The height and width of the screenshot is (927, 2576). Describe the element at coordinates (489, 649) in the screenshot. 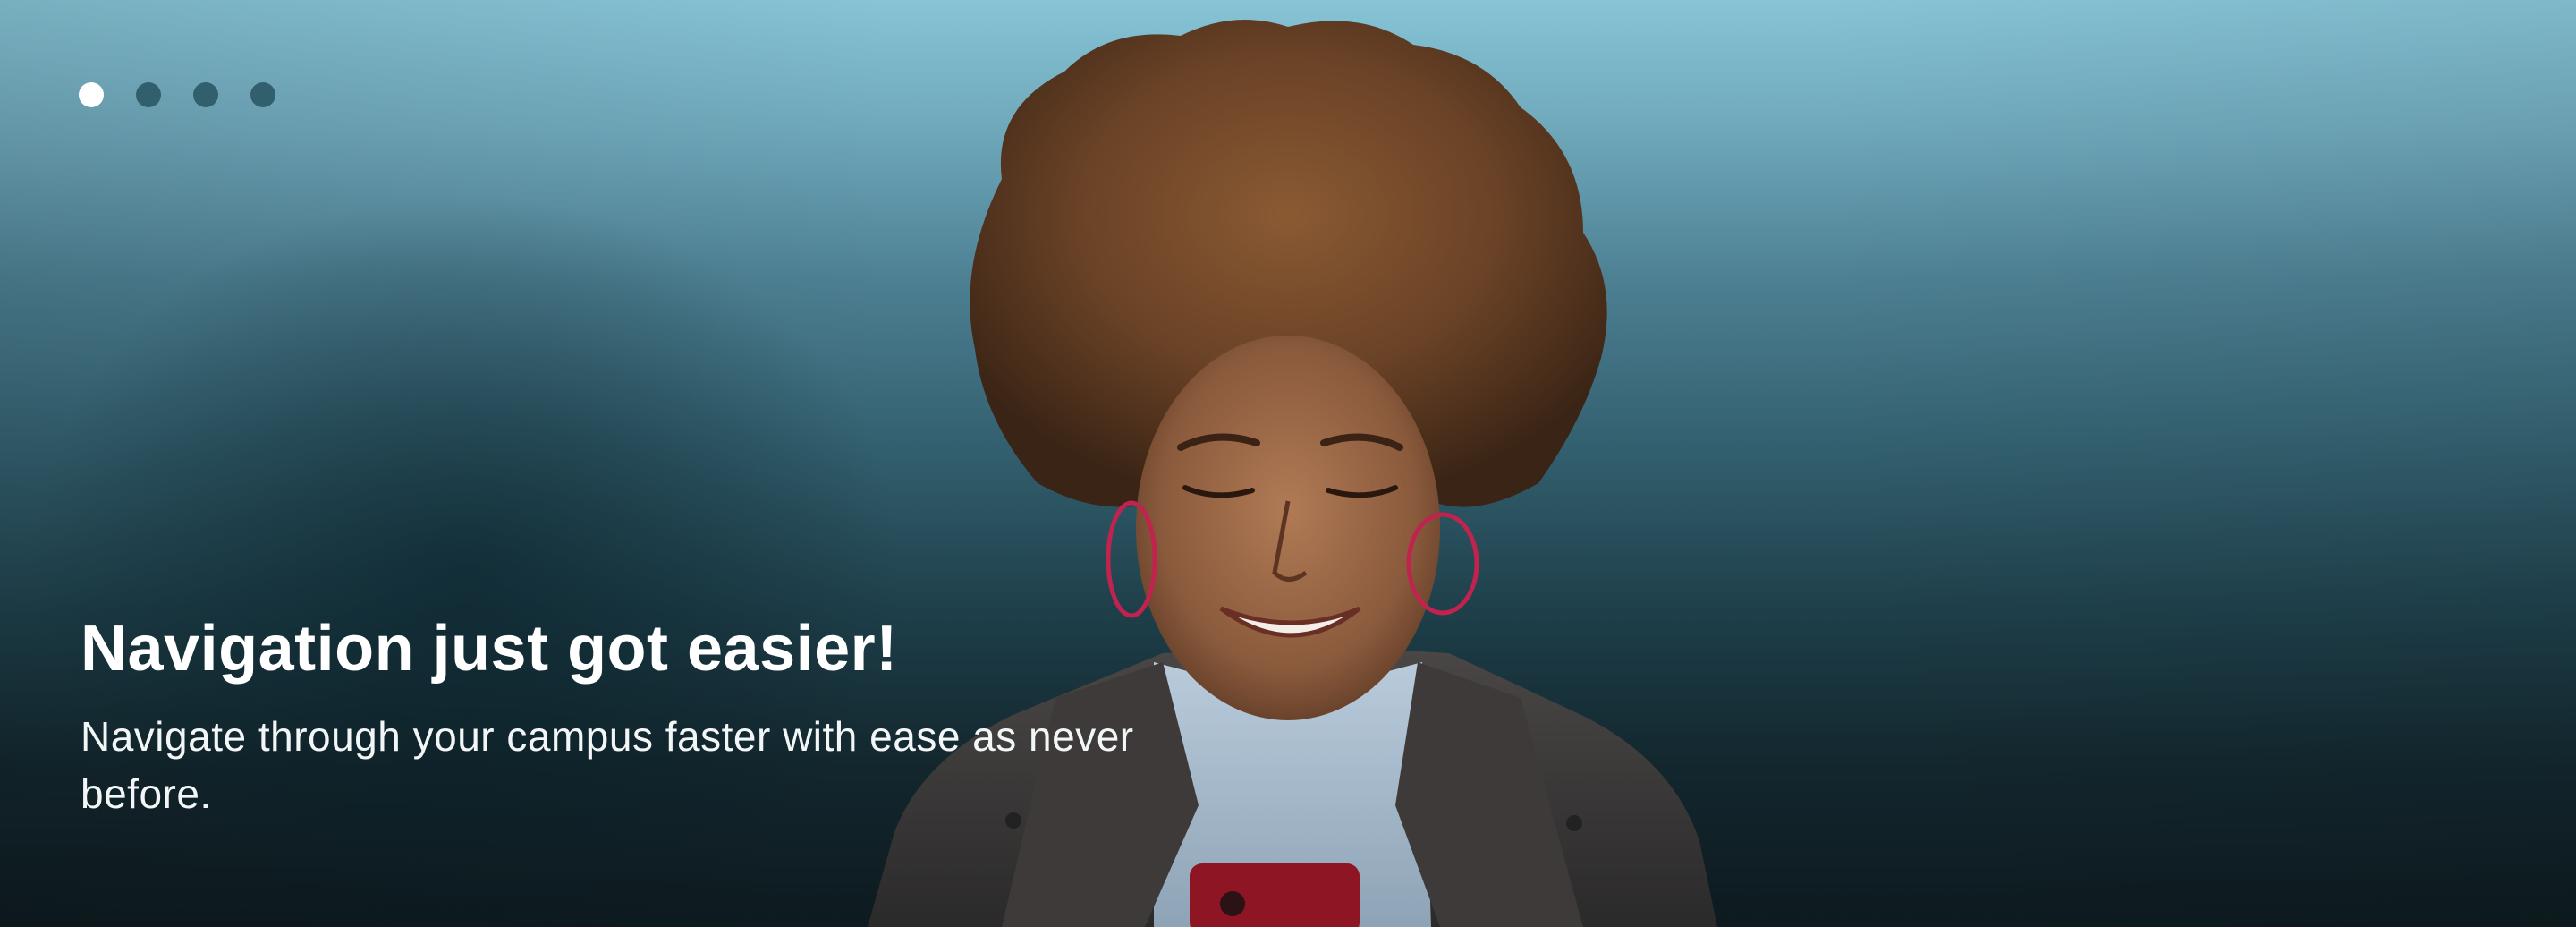

I see `slide-headline: Navigation just got easier!` at that location.